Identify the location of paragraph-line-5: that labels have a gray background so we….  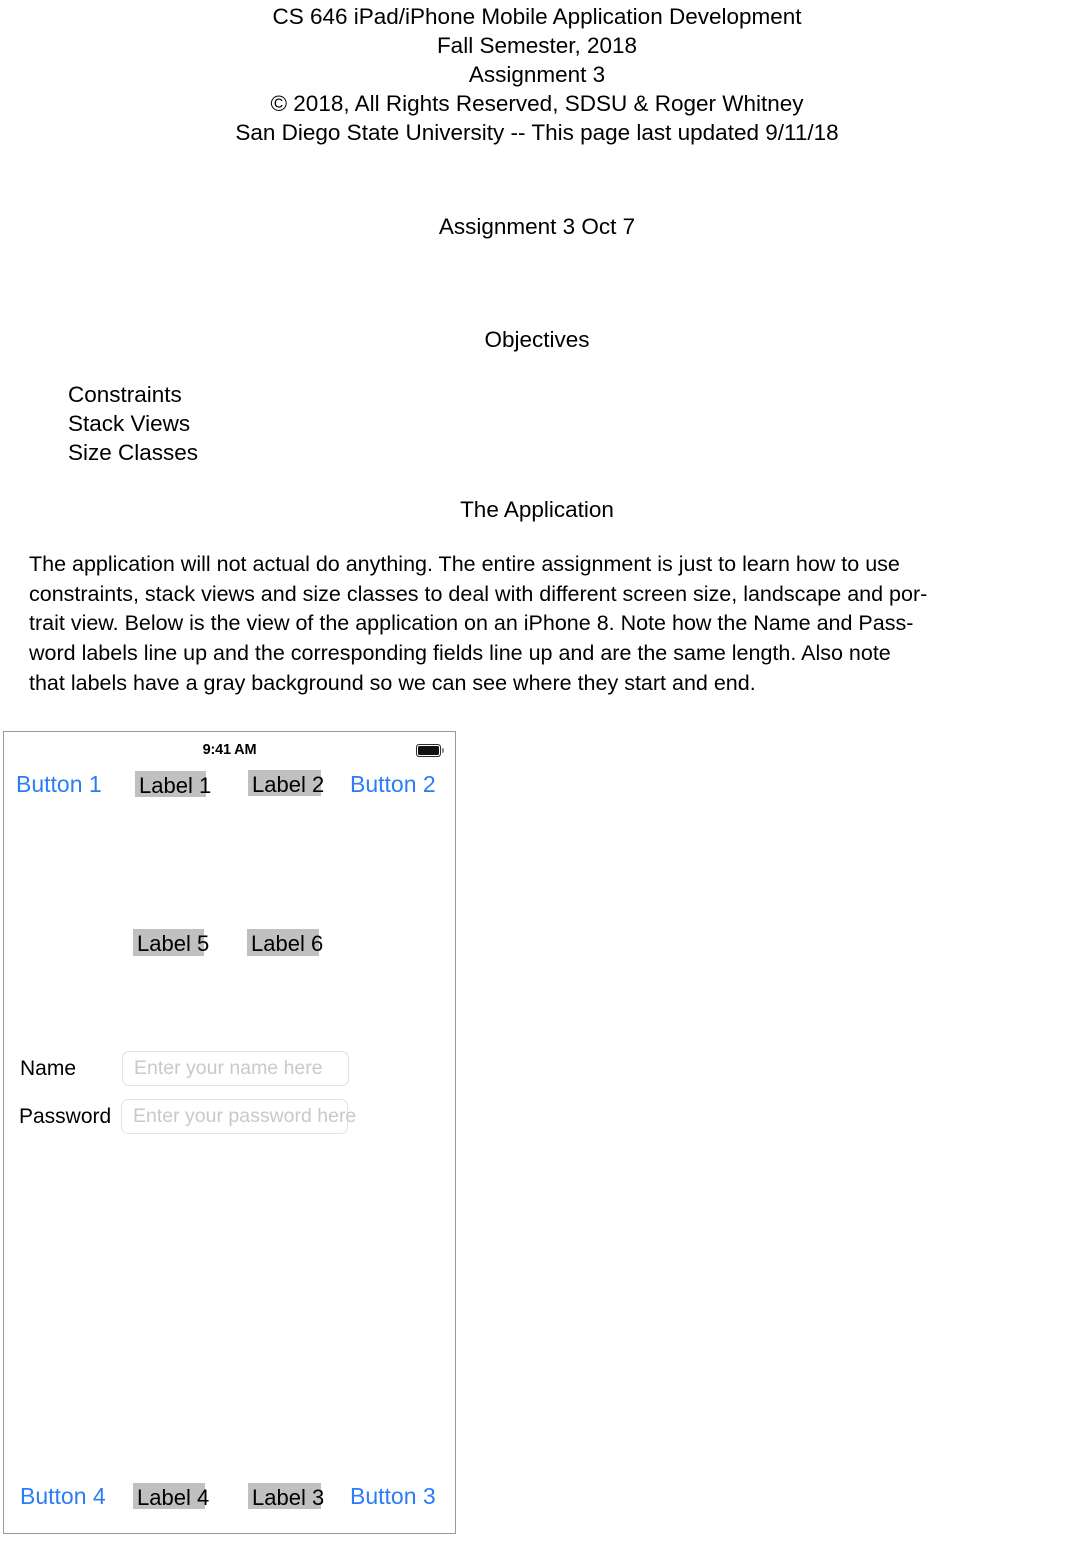
(392, 682).